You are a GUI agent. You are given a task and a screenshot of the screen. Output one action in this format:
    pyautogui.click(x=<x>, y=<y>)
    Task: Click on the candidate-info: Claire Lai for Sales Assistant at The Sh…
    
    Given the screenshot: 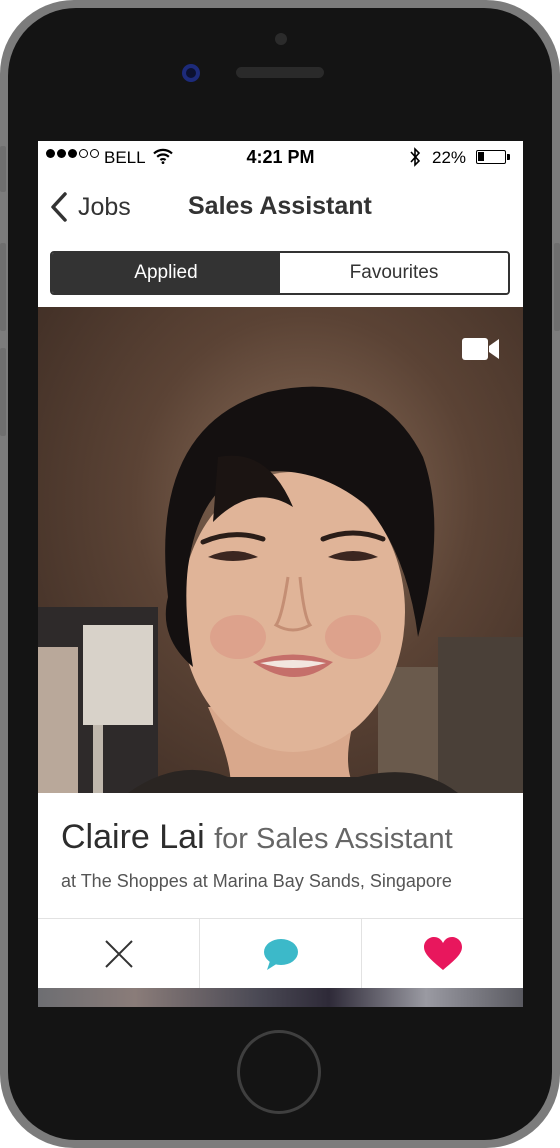 What is the action you would take?
    pyautogui.click(x=280, y=855)
    